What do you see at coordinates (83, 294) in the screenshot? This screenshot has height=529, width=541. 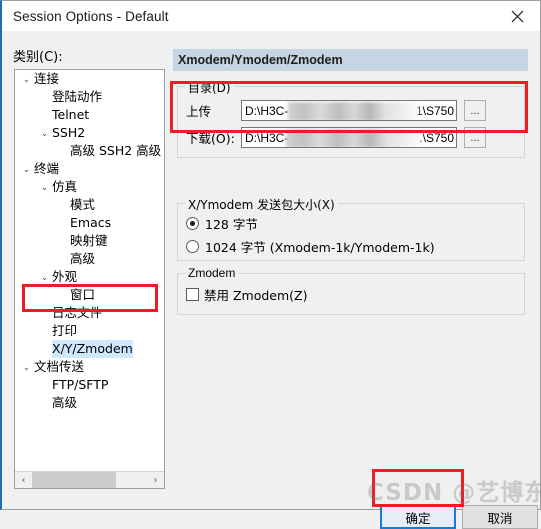 I see `tree-item-label: 窗口` at bounding box center [83, 294].